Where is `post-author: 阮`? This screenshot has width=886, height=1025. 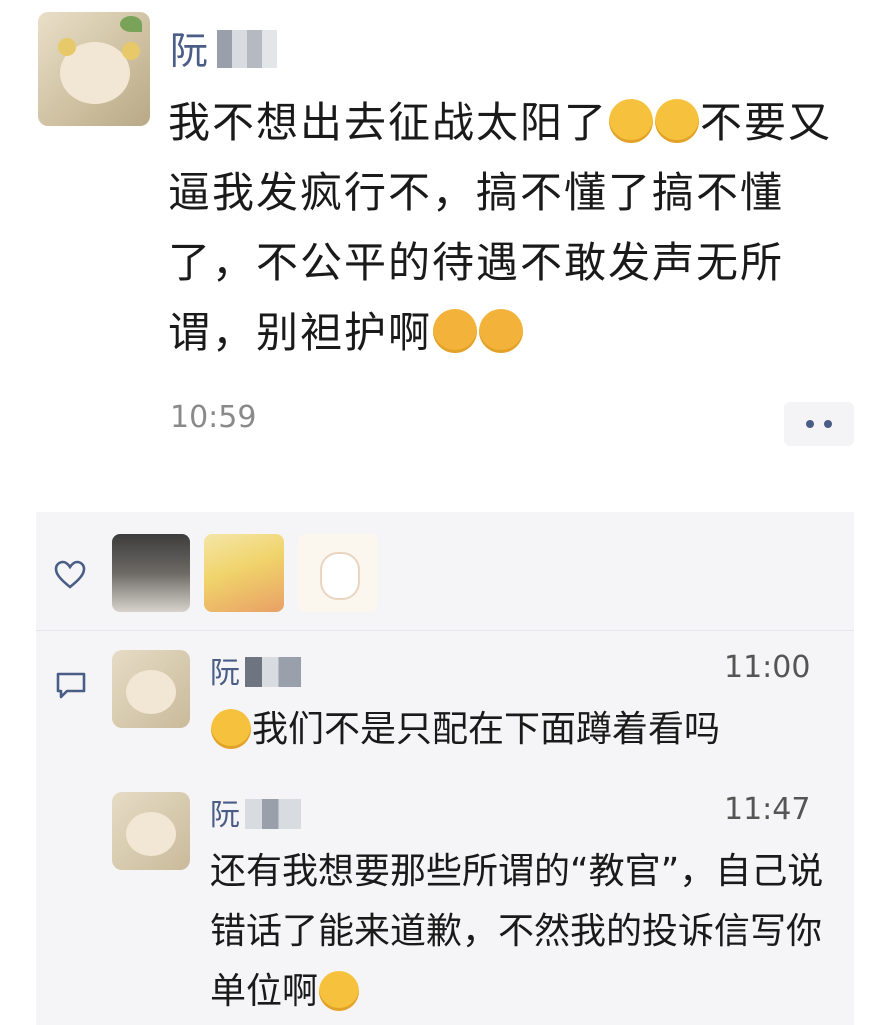
post-author: 阮 is located at coordinates (224, 46).